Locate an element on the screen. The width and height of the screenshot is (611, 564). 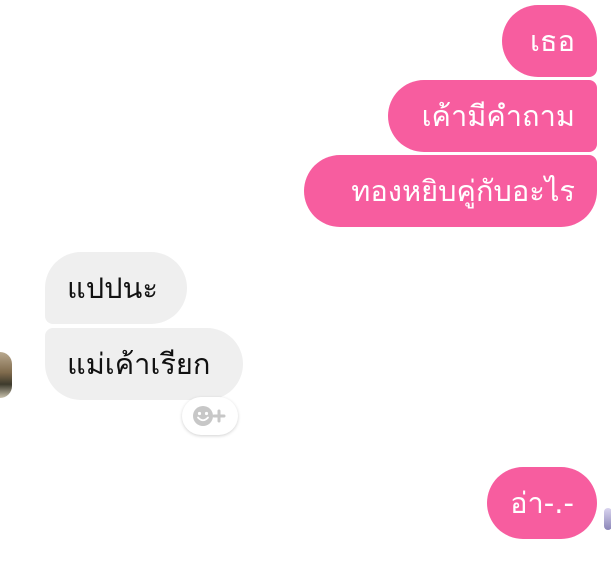
message-outgoing: อ่า-.- is located at coordinates (542, 503).